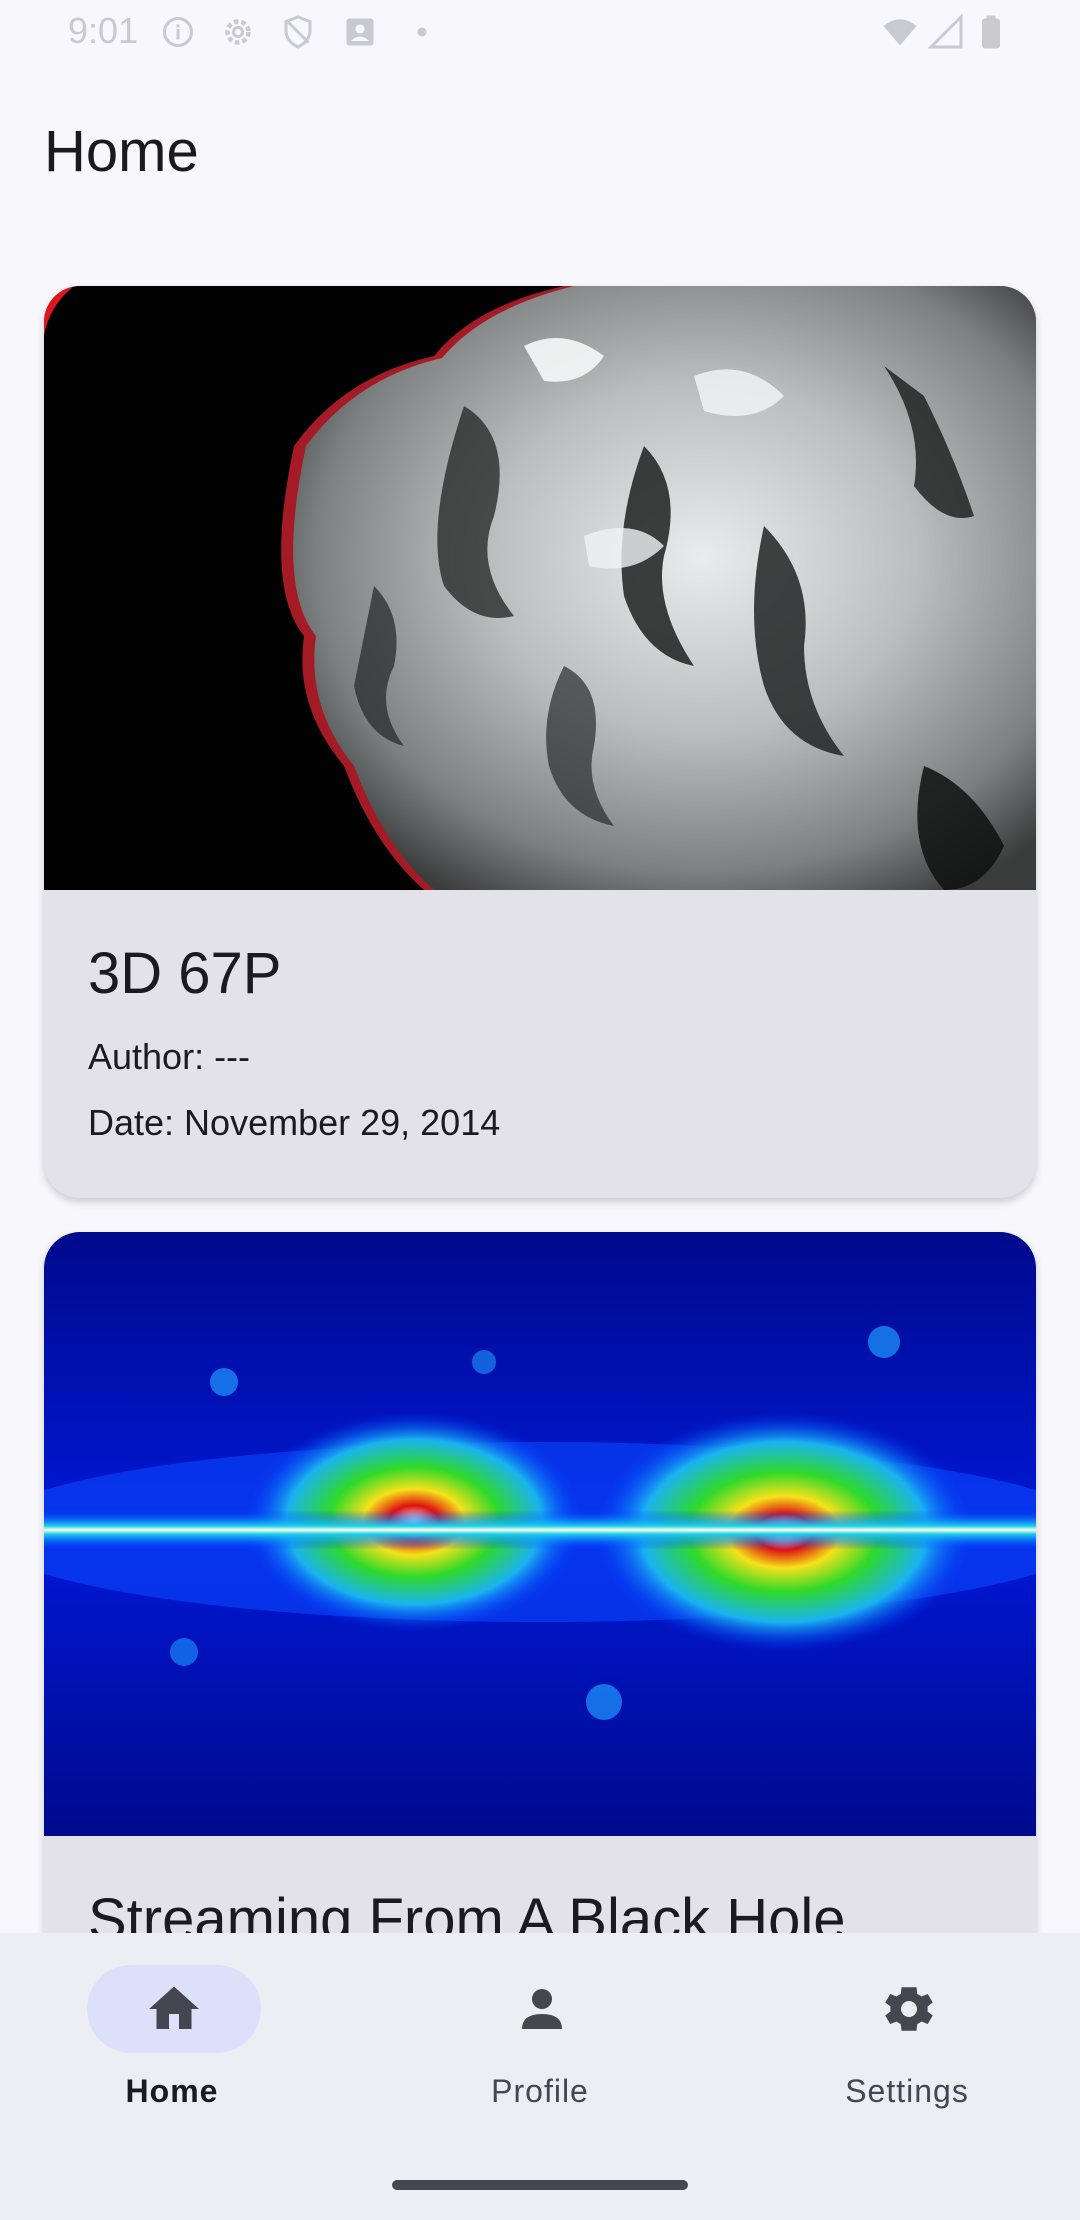 This screenshot has width=1080, height=2220. Describe the element at coordinates (467, 1910) in the screenshot. I see `card-title: Streaming From A Black Hole` at that location.